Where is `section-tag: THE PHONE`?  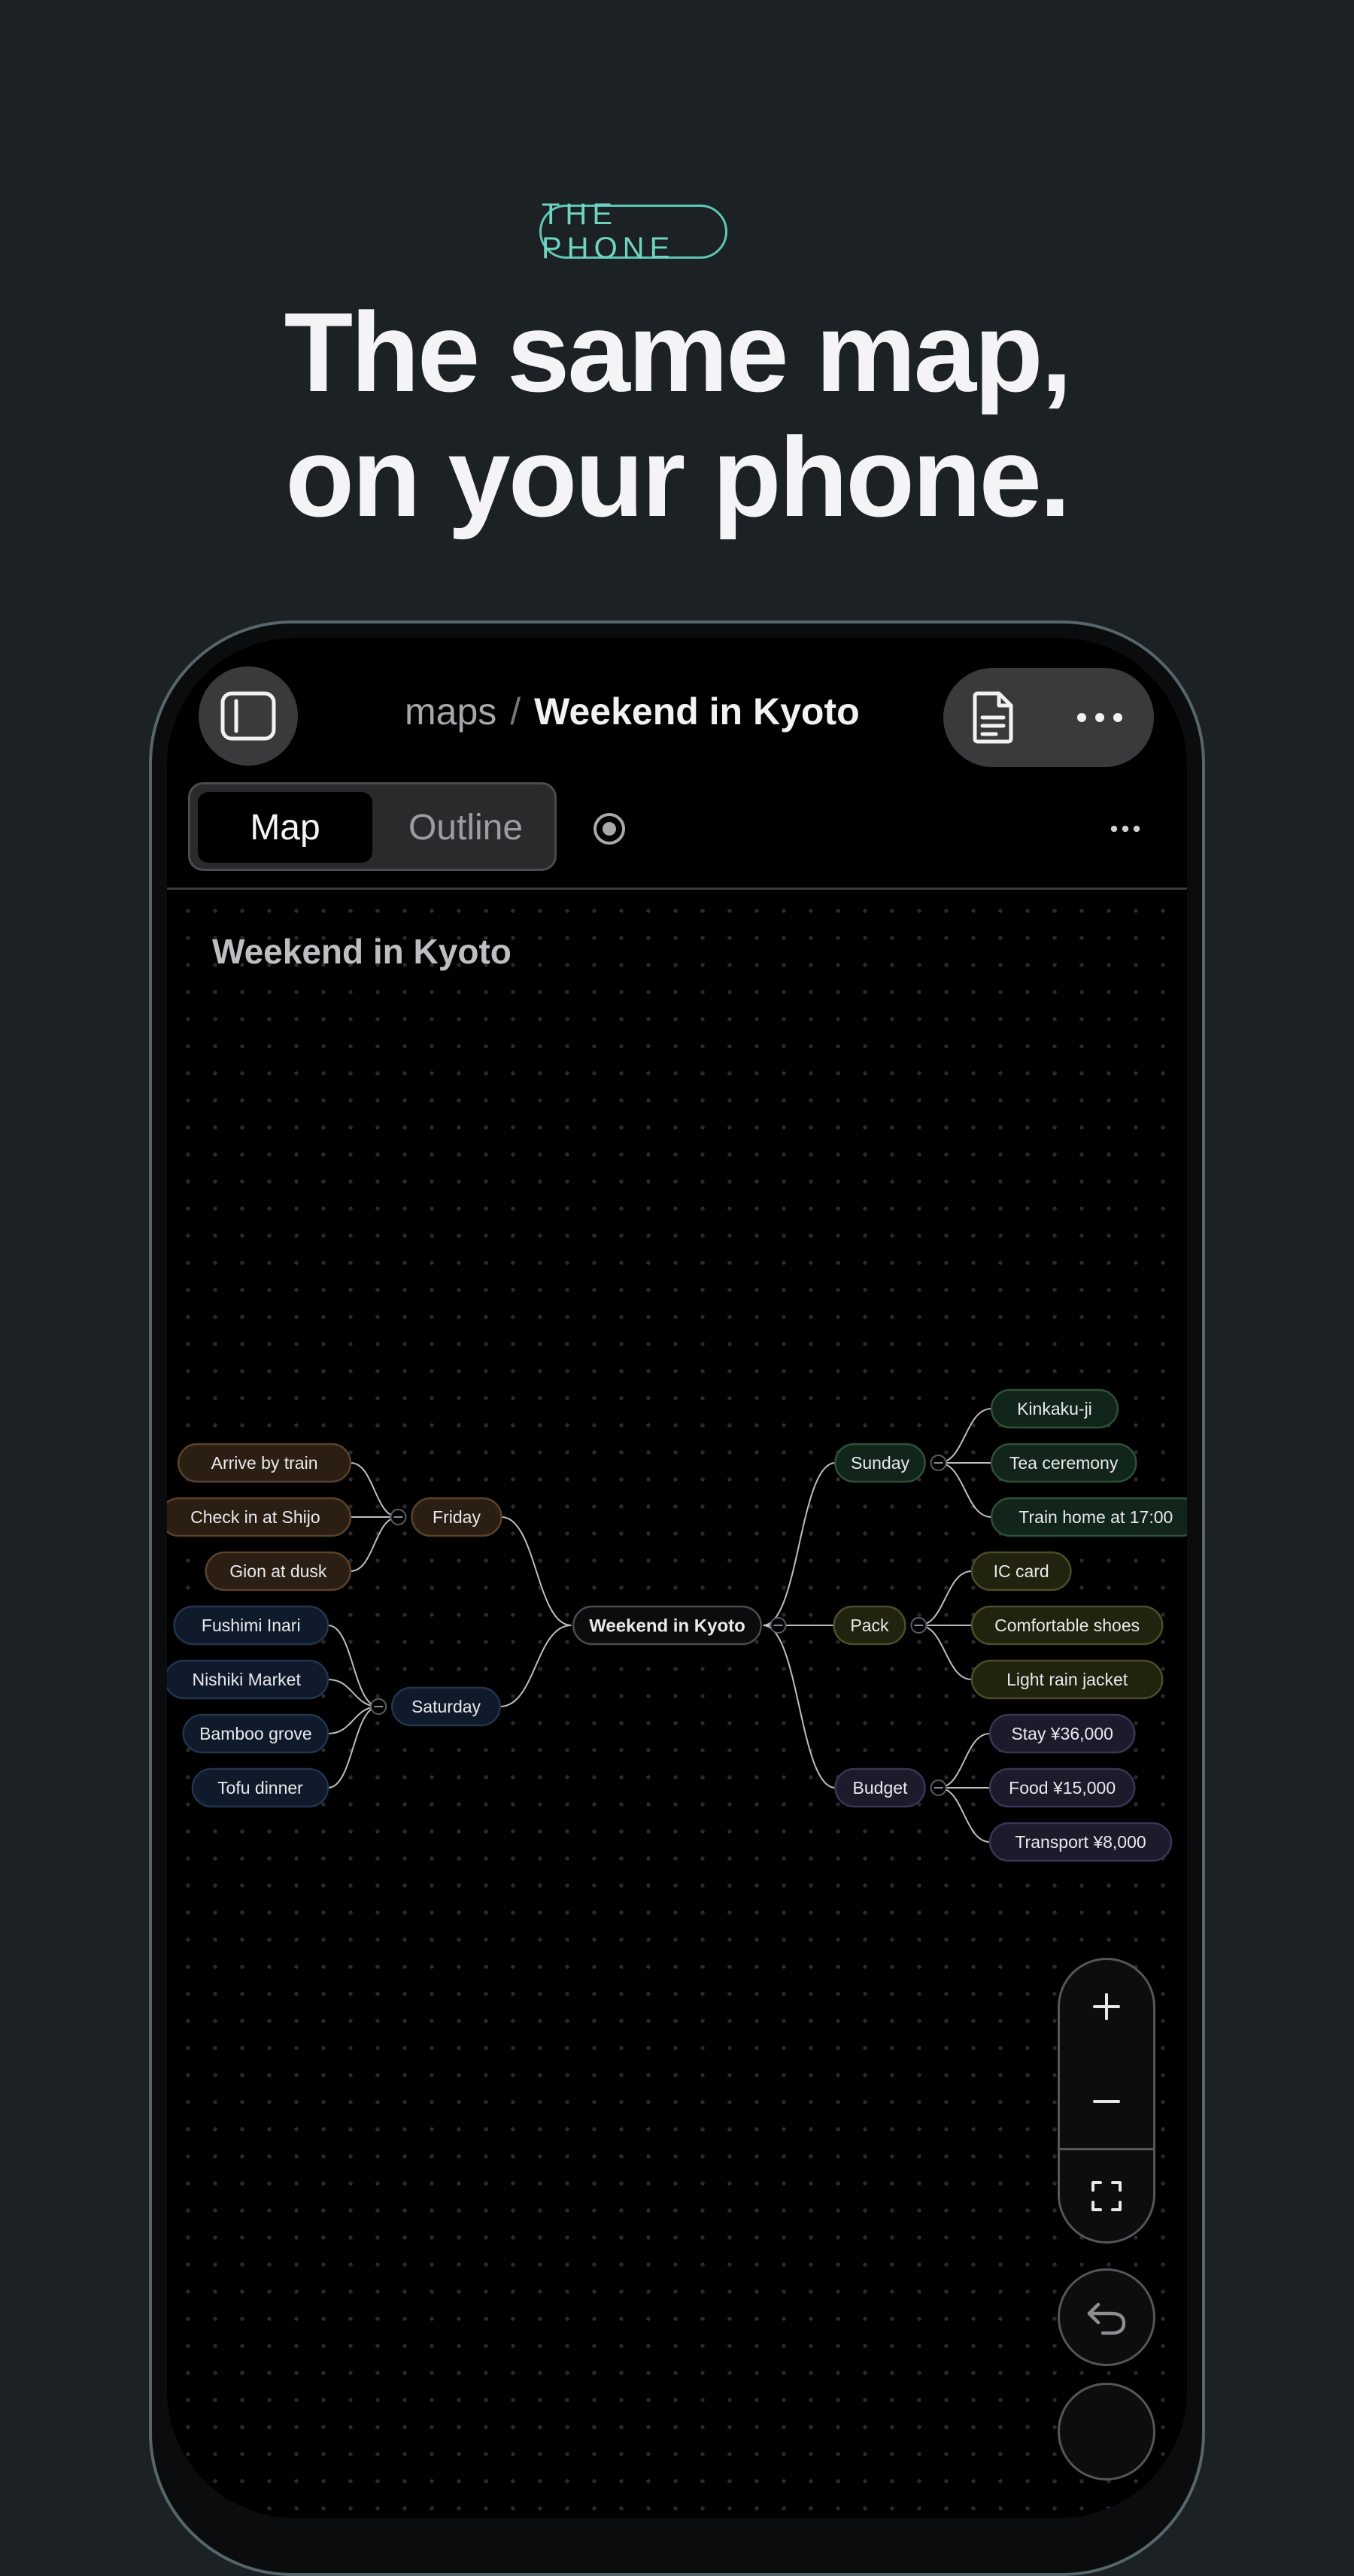
section-tag: THE PHONE is located at coordinates (633, 231).